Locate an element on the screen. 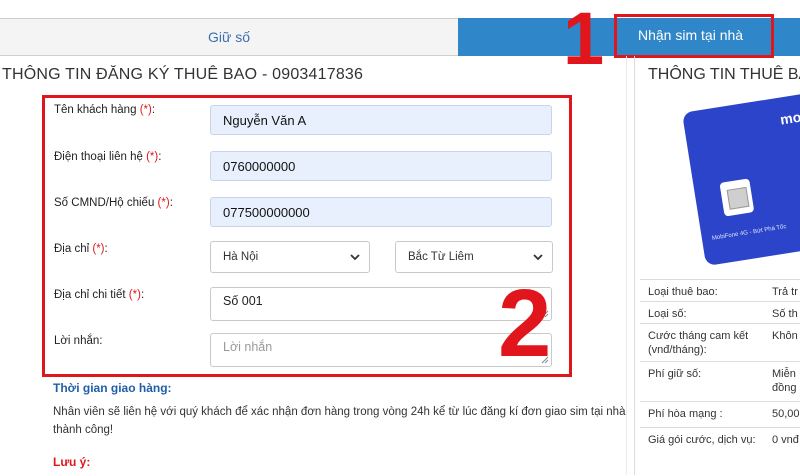  summary-key: Phí giữ số: is located at coordinates (675, 374).